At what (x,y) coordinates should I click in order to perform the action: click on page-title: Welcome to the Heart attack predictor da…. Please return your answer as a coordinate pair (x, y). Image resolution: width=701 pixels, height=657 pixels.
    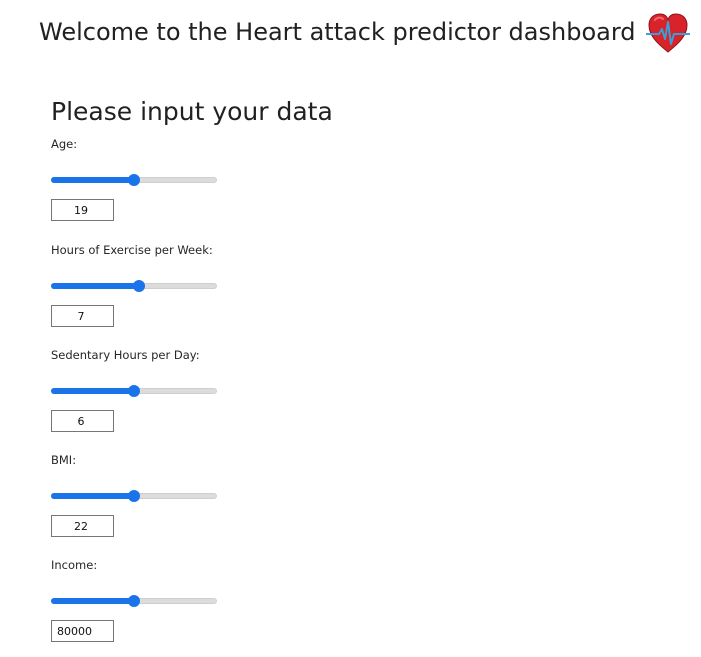
    Looking at the image, I should click on (337, 32).